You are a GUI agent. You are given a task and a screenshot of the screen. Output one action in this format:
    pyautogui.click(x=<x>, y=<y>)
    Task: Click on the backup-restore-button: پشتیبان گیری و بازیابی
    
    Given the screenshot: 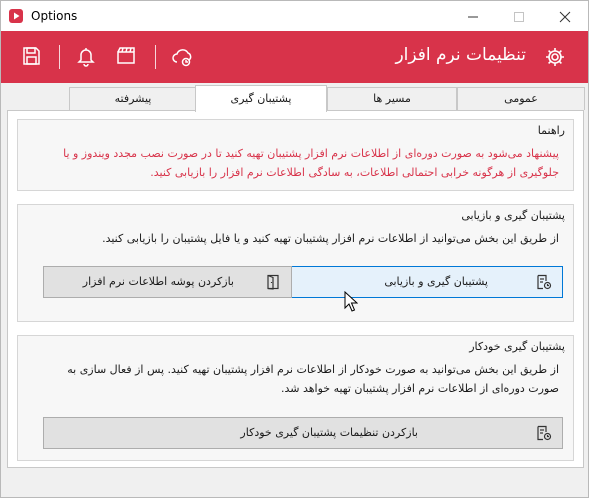 What is the action you would take?
    pyautogui.click(x=426, y=282)
    